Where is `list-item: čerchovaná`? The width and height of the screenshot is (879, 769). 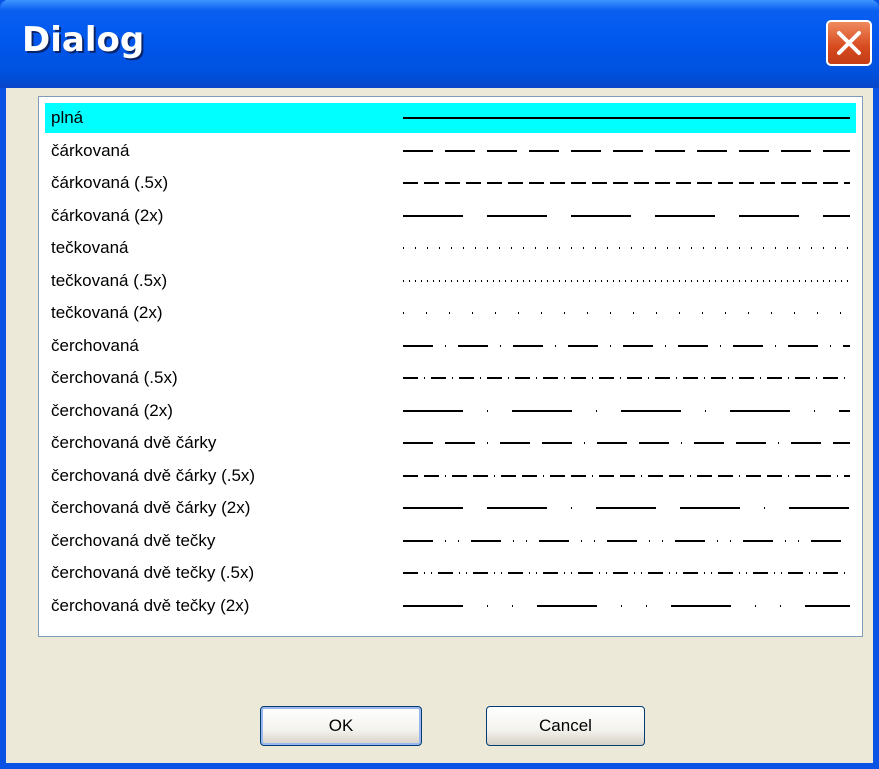 list-item: čerchovaná is located at coordinates (450, 346).